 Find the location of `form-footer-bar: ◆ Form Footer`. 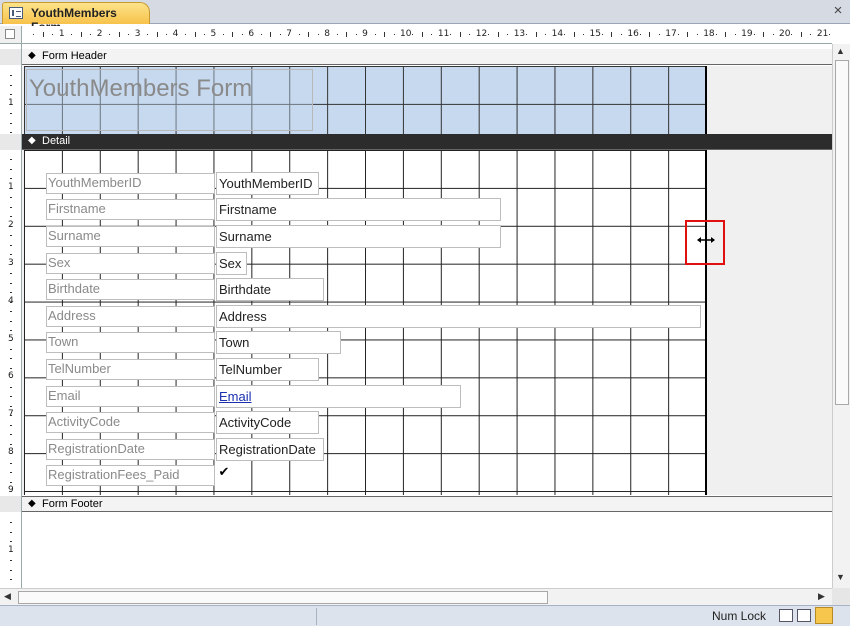

form-footer-bar: ◆ Form Footer is located at coordinates (427, 504).